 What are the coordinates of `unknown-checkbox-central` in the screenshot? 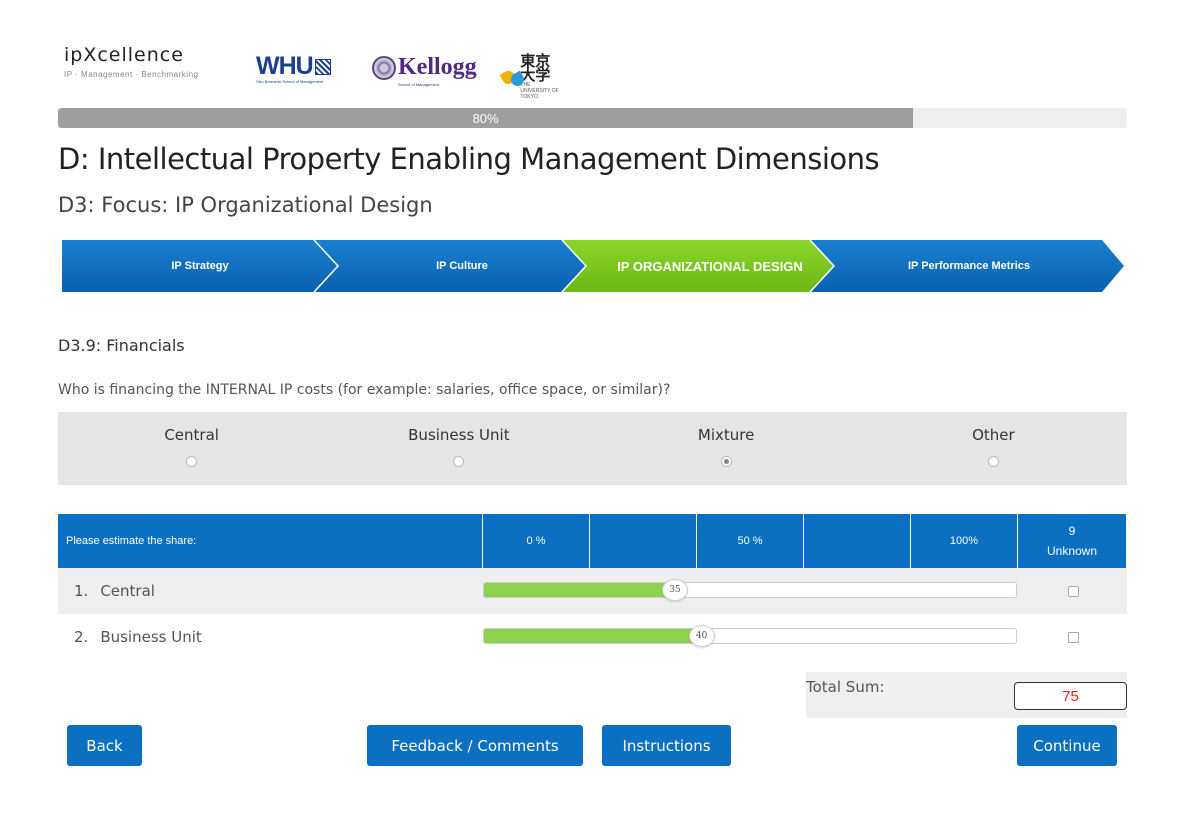 It's located at (1073, 591).